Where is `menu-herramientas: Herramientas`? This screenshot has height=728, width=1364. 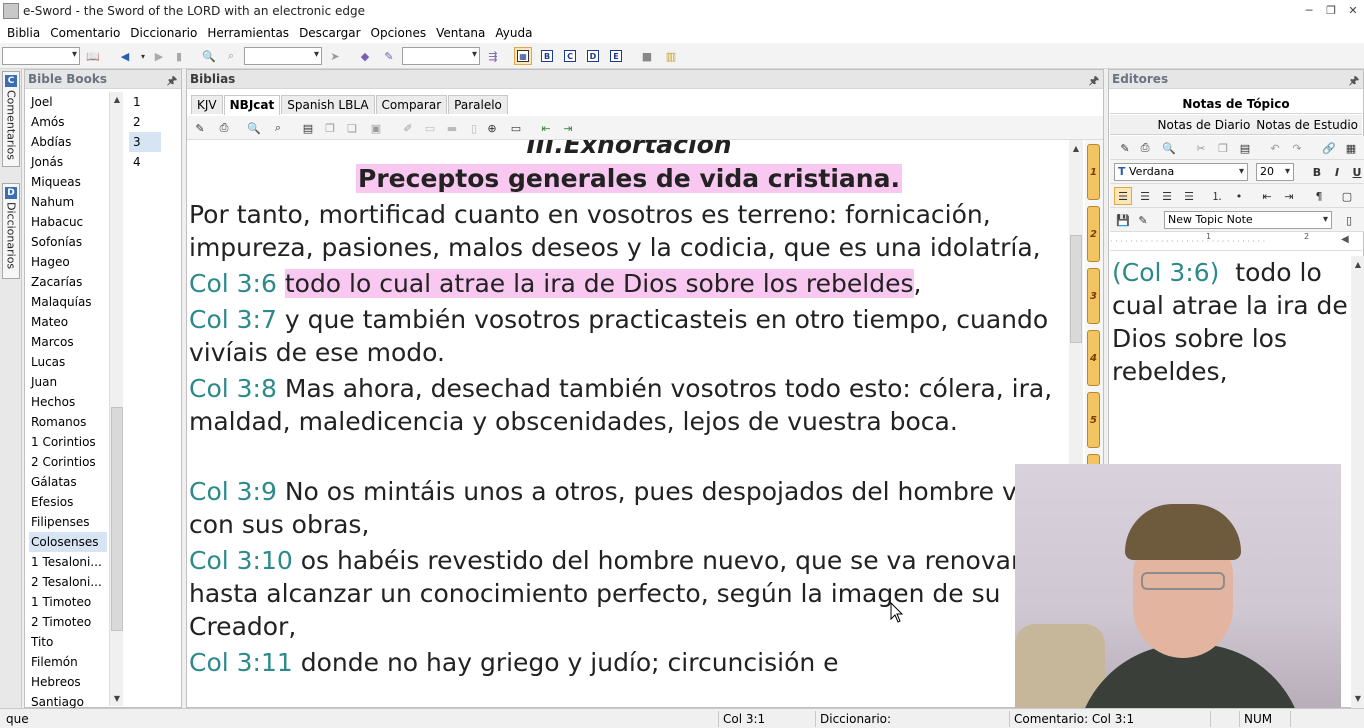 menu-herramientas: Herramientas is located at coordinates (248, 33).